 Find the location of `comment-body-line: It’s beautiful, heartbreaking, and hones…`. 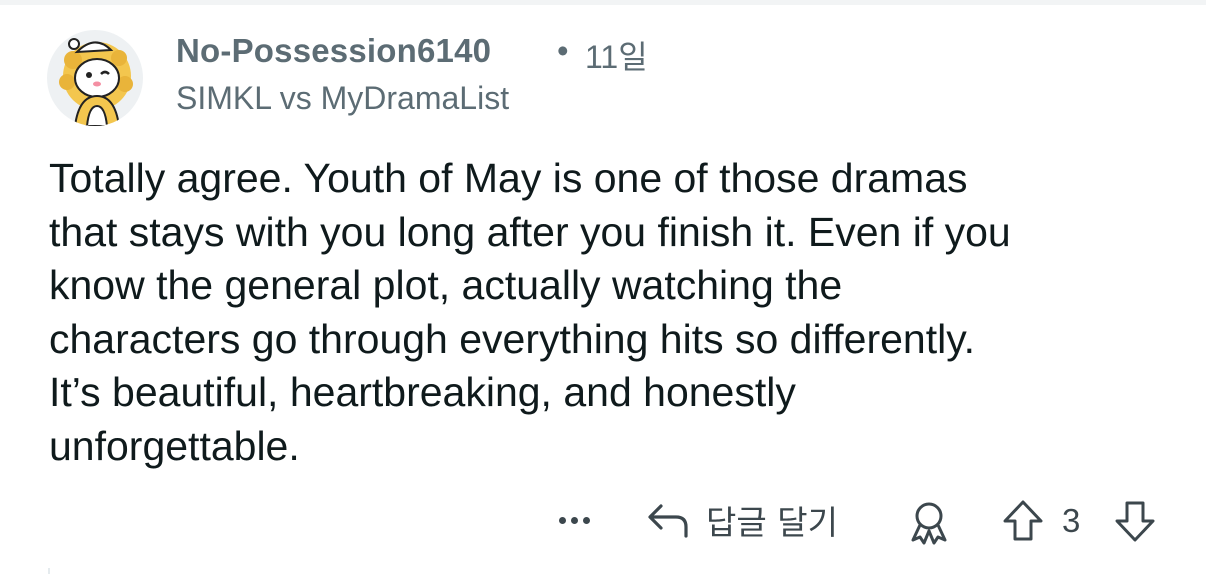

comment-body-line: It’s beautiful, heartbreaking, and hones… is located at coordinates (422, 392).